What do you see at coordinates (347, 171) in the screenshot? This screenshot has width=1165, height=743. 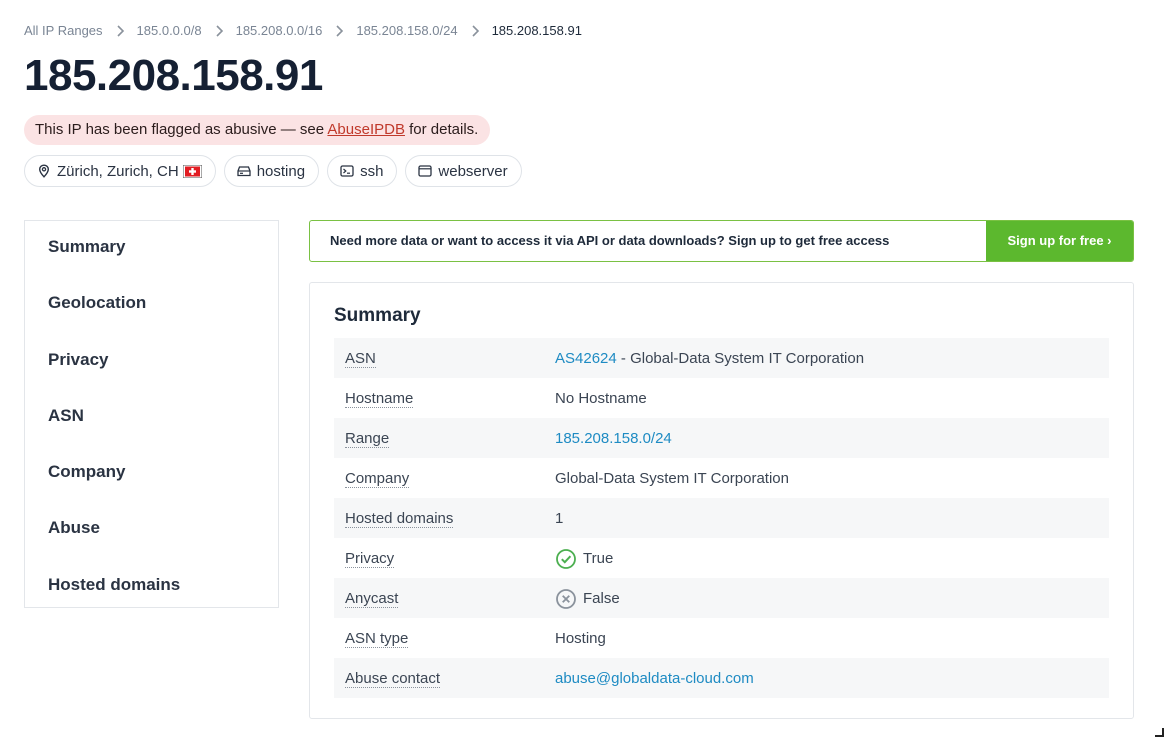 I see `terminal-icon` at bounding box center [347, 171].